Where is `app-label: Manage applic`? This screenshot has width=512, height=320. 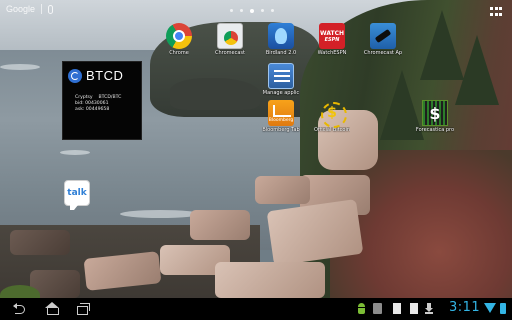
app-label: Manage applic is located at coordinates (281, 93).